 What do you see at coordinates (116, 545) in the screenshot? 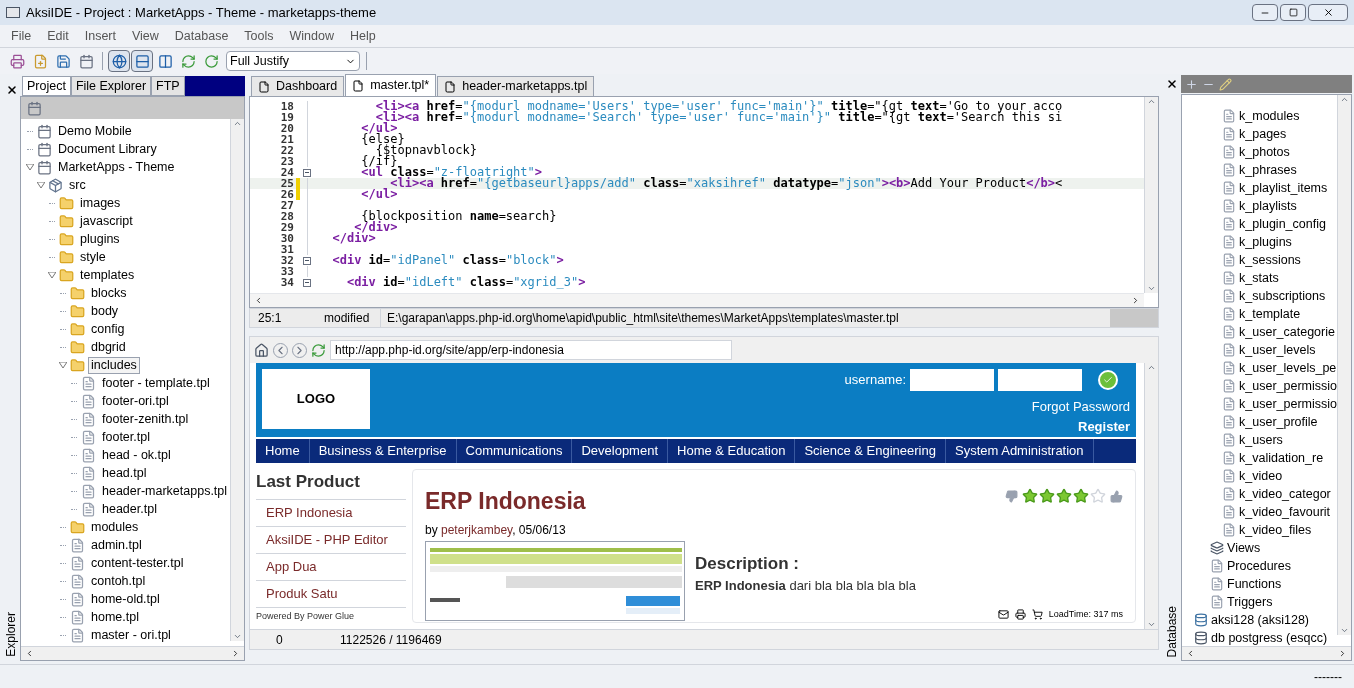
I see `tree-item: admin.tpl` at bounding box center [116, 545].